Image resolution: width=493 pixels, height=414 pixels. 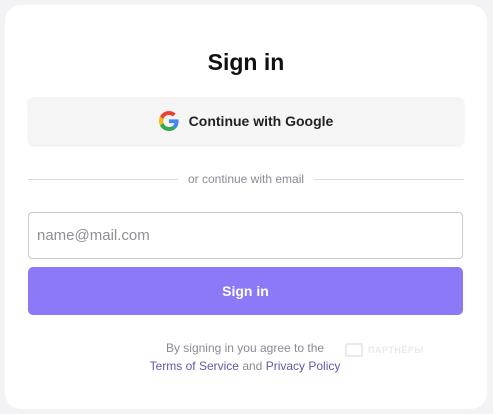 What do you see at coordinates (245, 291) in the screenshot?
I see `sign-in-button: Sign in` at bounding box center [245, 291].